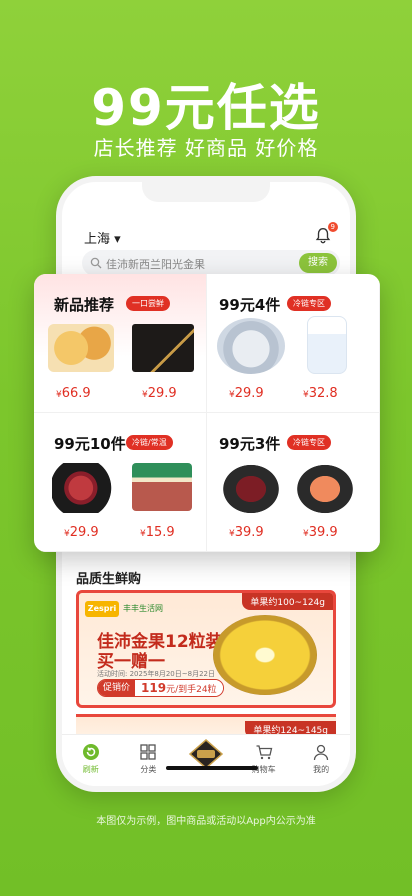 This screenshot has width=412, height=896. What do you see at coordinates (332, 227) in the screenshot?
I see `notification-badge: 9` at bounding box center [332, 227].